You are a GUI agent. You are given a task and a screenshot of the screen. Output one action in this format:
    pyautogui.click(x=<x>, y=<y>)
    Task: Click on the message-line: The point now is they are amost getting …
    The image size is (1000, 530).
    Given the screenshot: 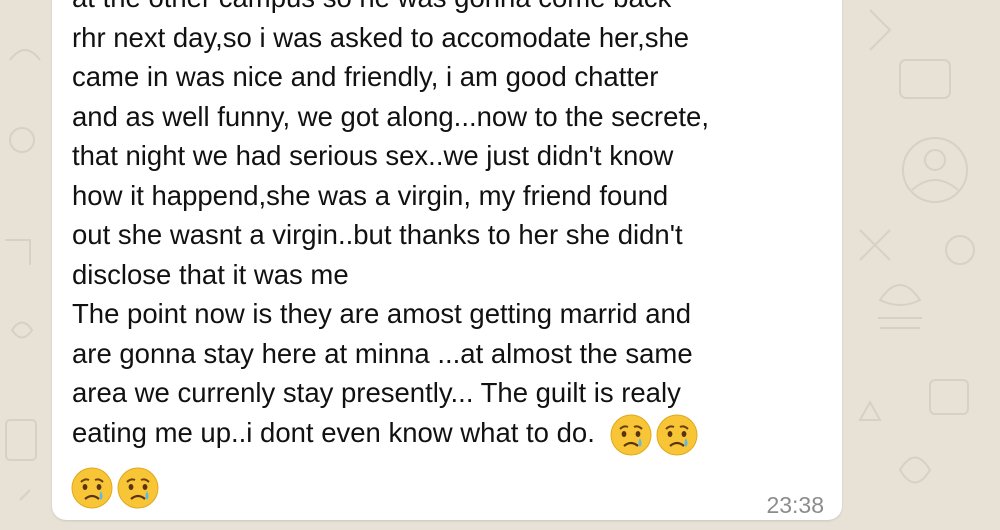 What is the action you would take?
    pyautogui.click(x=382, y=313)
    